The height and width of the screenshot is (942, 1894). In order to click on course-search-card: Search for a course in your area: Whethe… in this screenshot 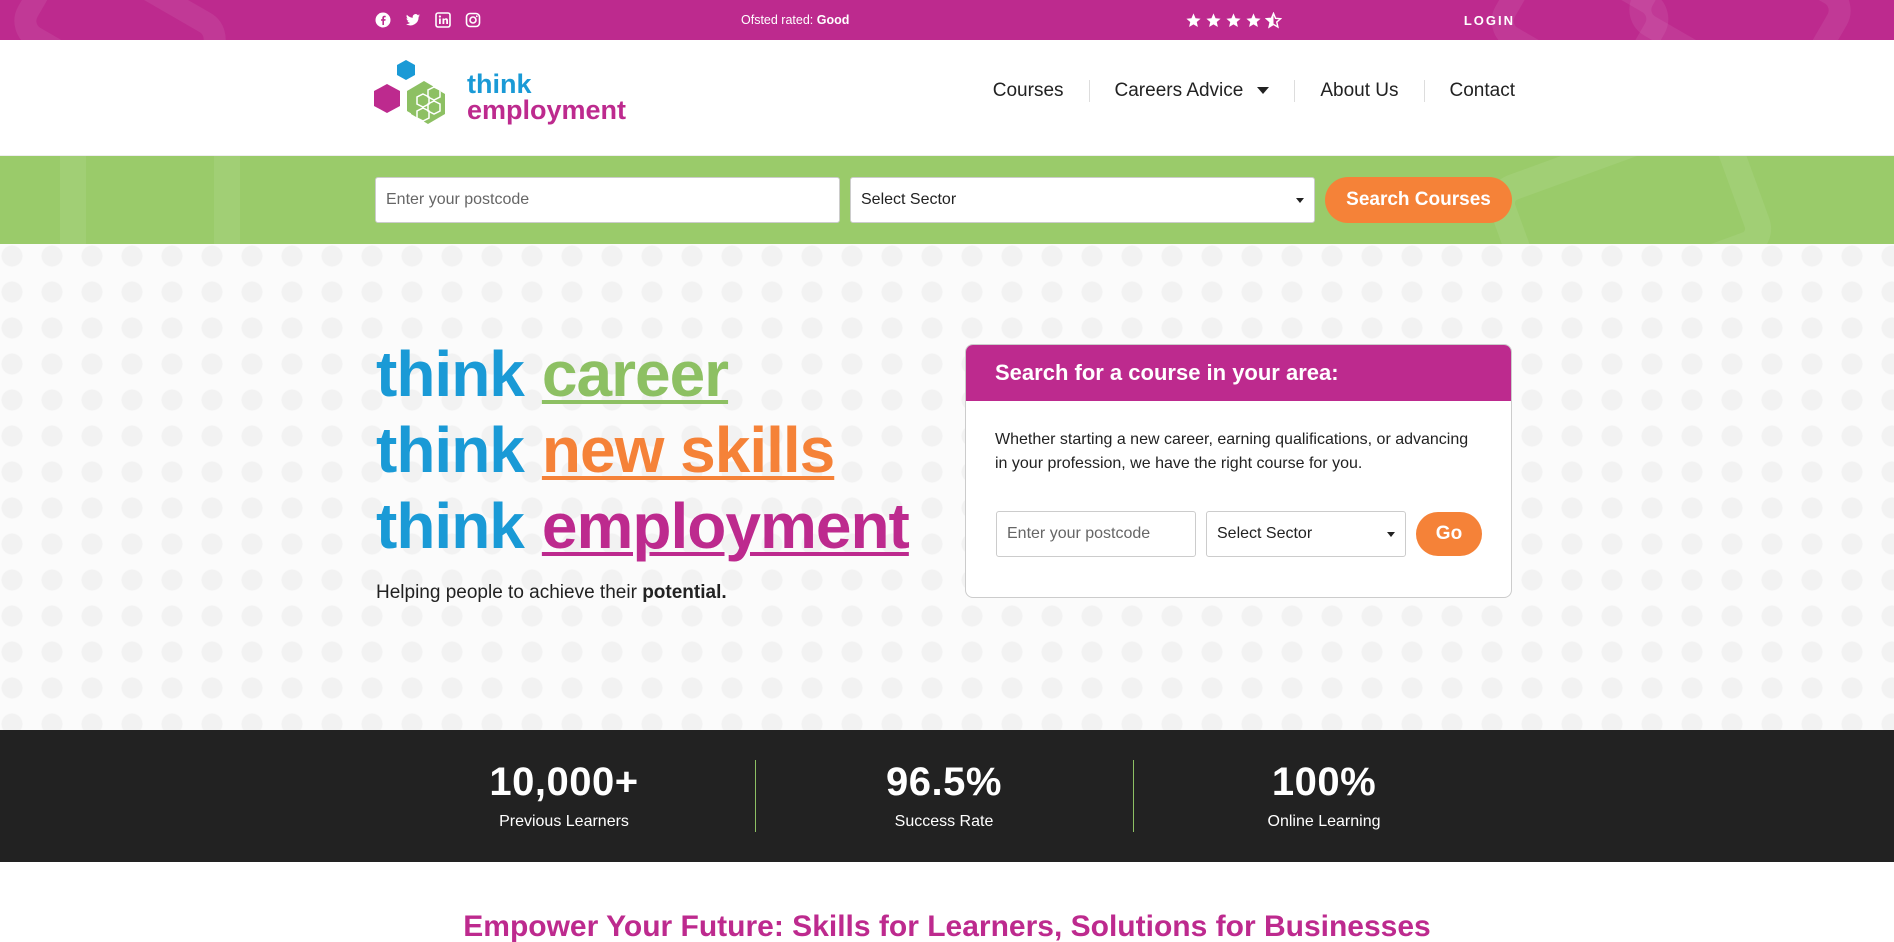, I will do `click(1238, 471)`.